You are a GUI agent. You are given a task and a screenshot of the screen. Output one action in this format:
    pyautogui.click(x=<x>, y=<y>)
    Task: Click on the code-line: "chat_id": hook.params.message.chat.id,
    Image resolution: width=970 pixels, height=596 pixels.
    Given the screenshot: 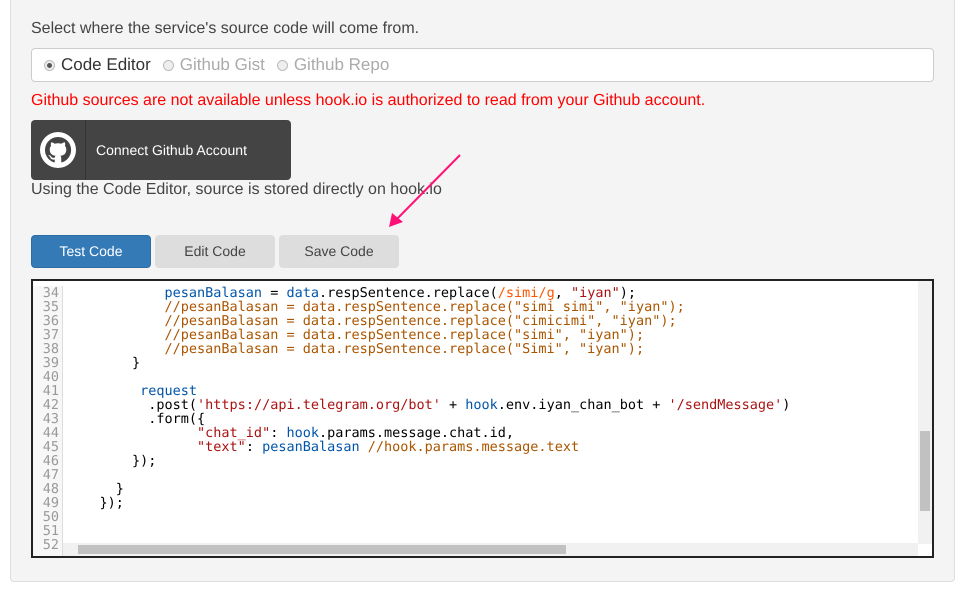 What is the action you would take?
    pyautogui.click(x=355, y=433)
    